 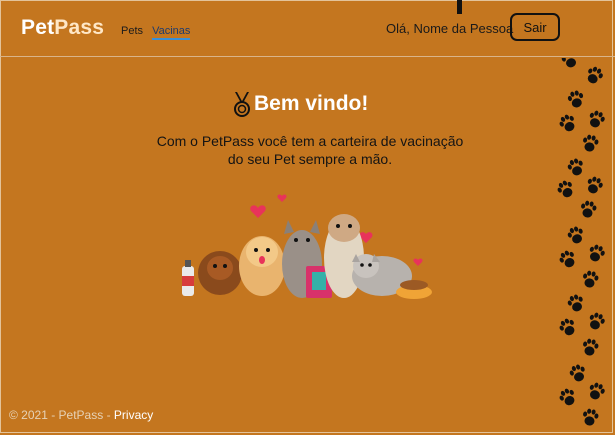 I want to click on footer-copyright: © 2021 - PetPass, so click(x=56, y=415).